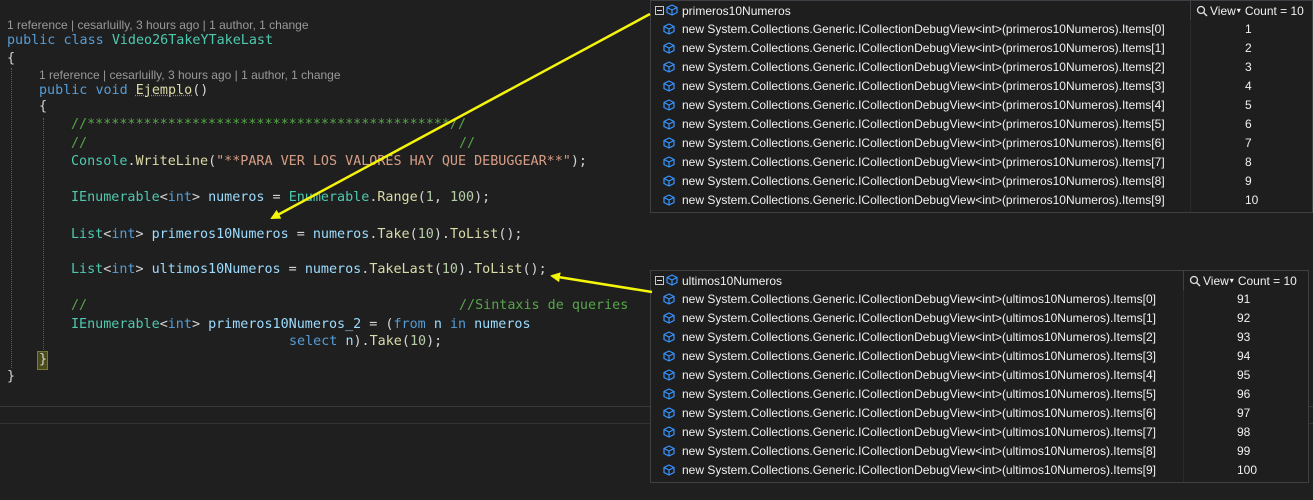  What do you see at coordinates (460, 116) in the screenshot?
I see `arrow-primeros` at bounding box center [460, 116].